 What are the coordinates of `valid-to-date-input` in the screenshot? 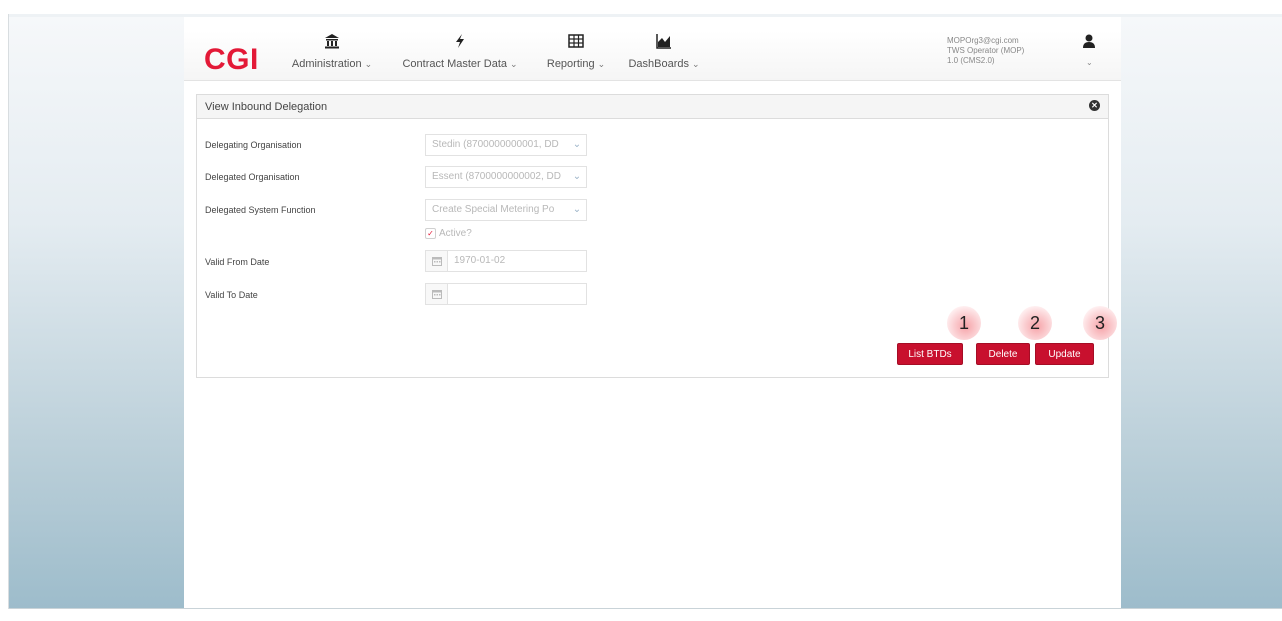 It's located at (506, 294).